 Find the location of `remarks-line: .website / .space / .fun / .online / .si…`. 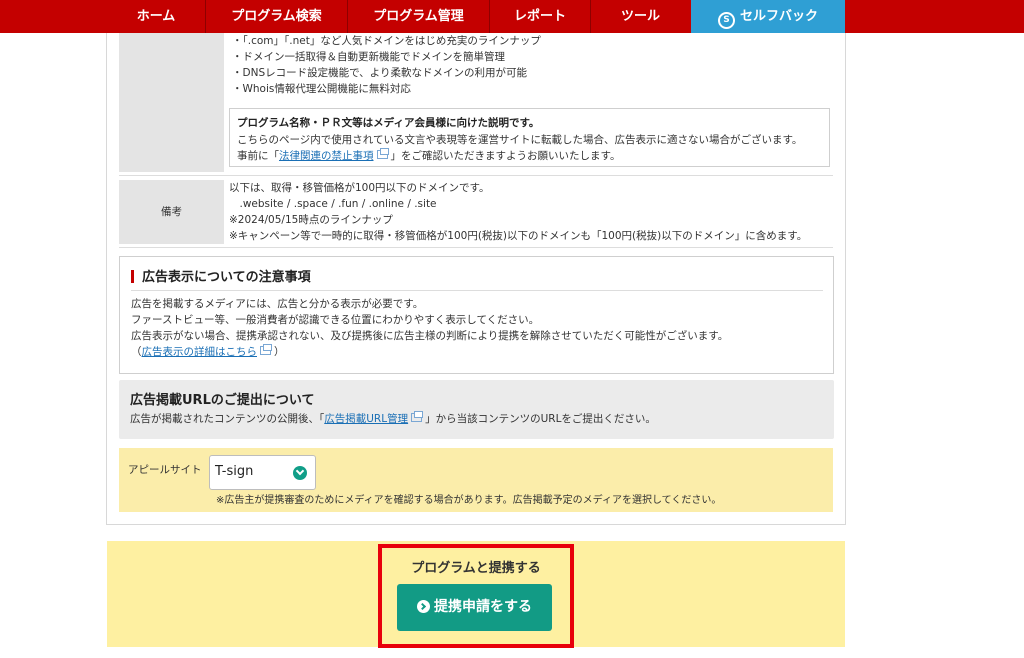

remarks-line: .website / .space / .fun / .online / .si… is located at coordinates (333, 204).